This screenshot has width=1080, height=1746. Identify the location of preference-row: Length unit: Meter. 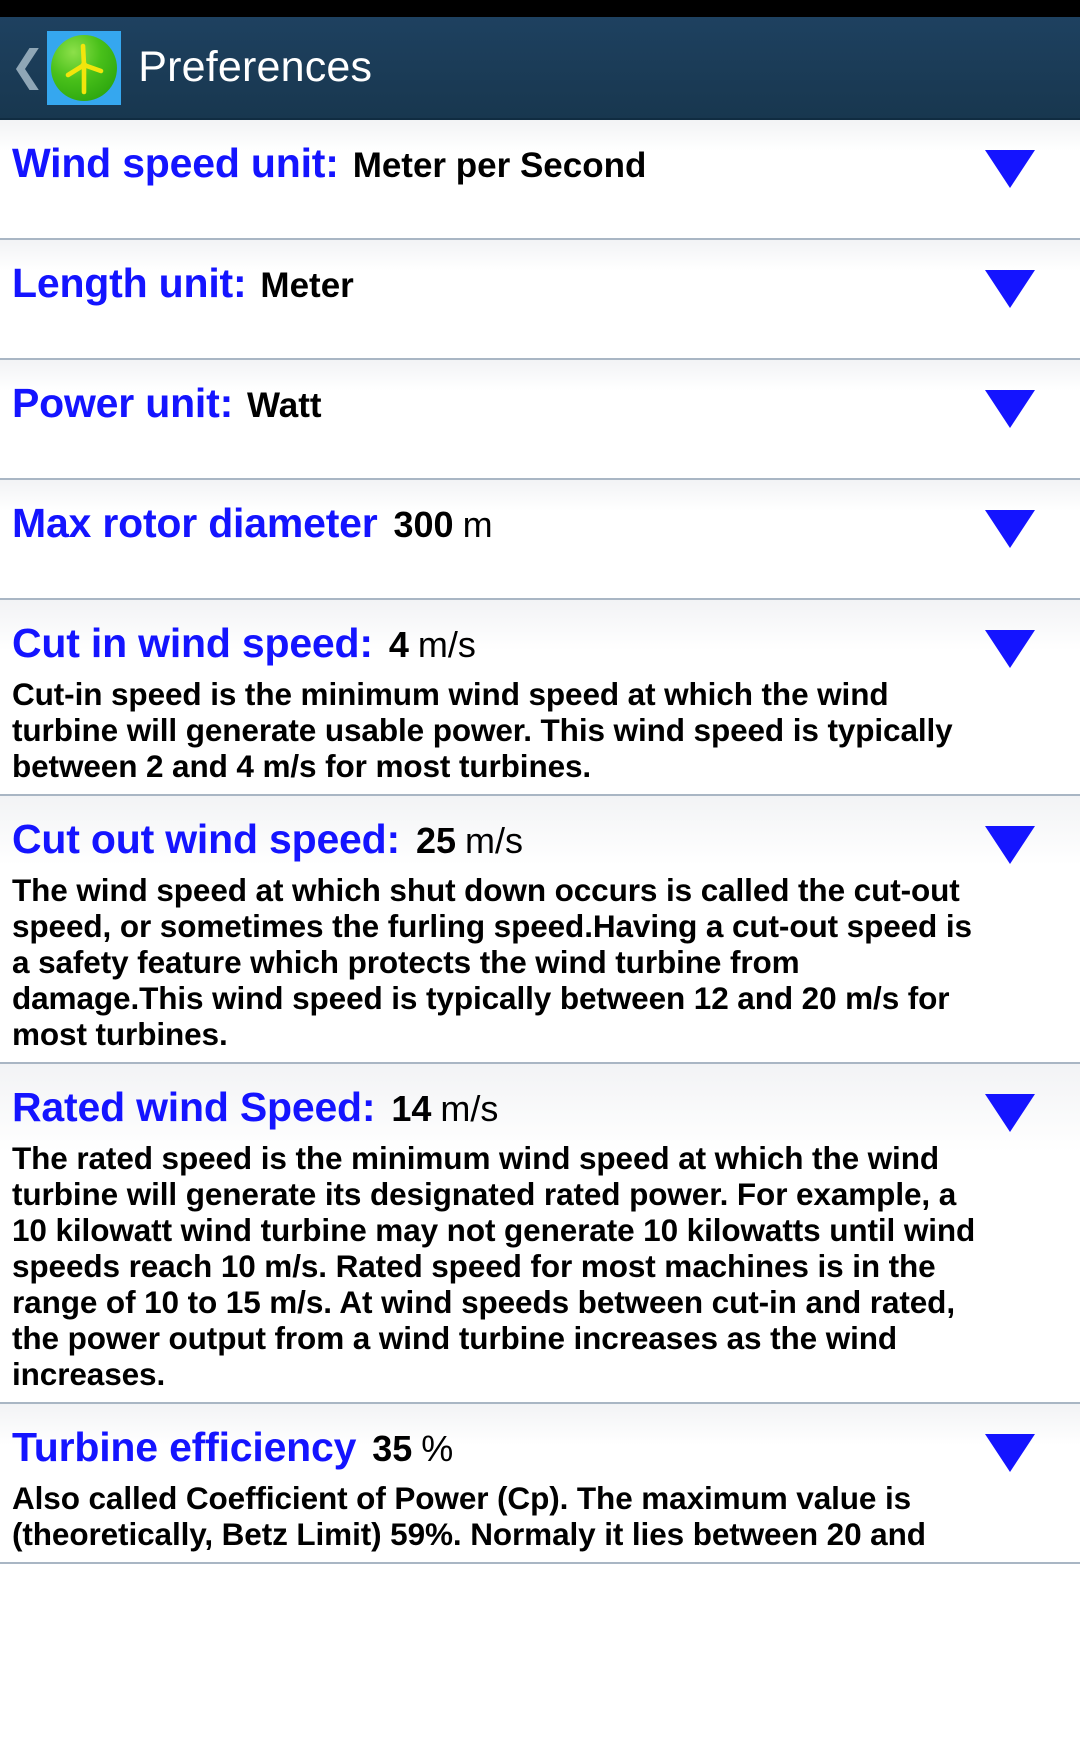
(540, 300).